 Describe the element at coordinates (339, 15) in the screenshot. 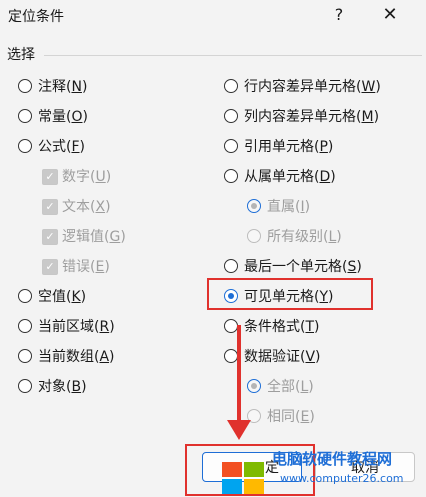

I see `help-icon: ?` at that location.